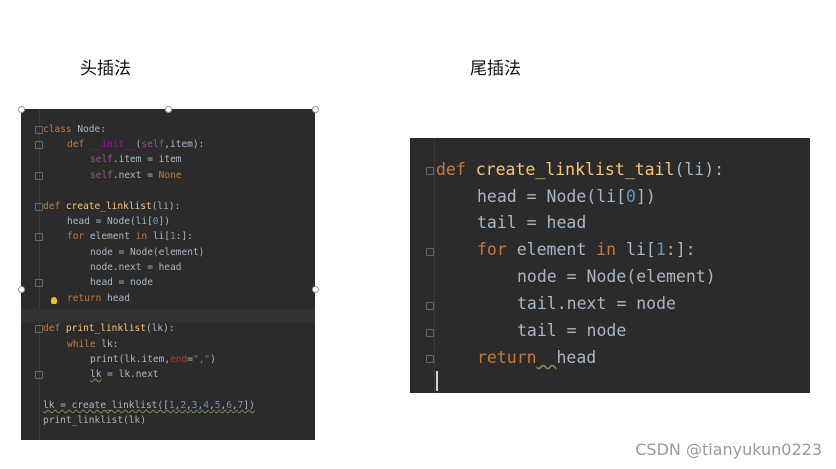 The width and height of the screenshot is (836, 469). Describe the element at coordinates (572, 330) in the screenshot. I see `code-line: tail = node` at that location.